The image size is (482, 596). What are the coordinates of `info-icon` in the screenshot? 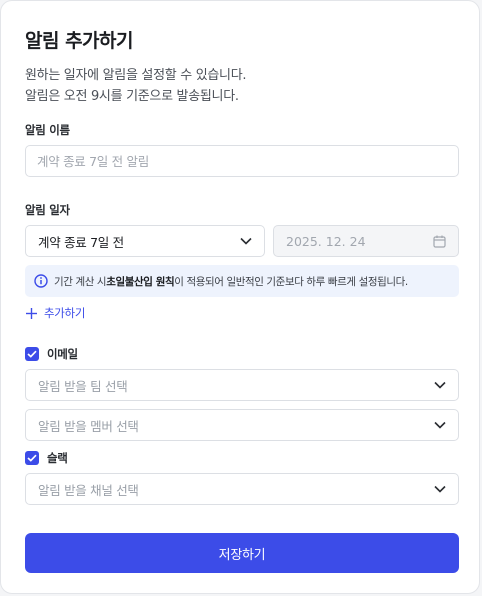 It's located at (41, 281).